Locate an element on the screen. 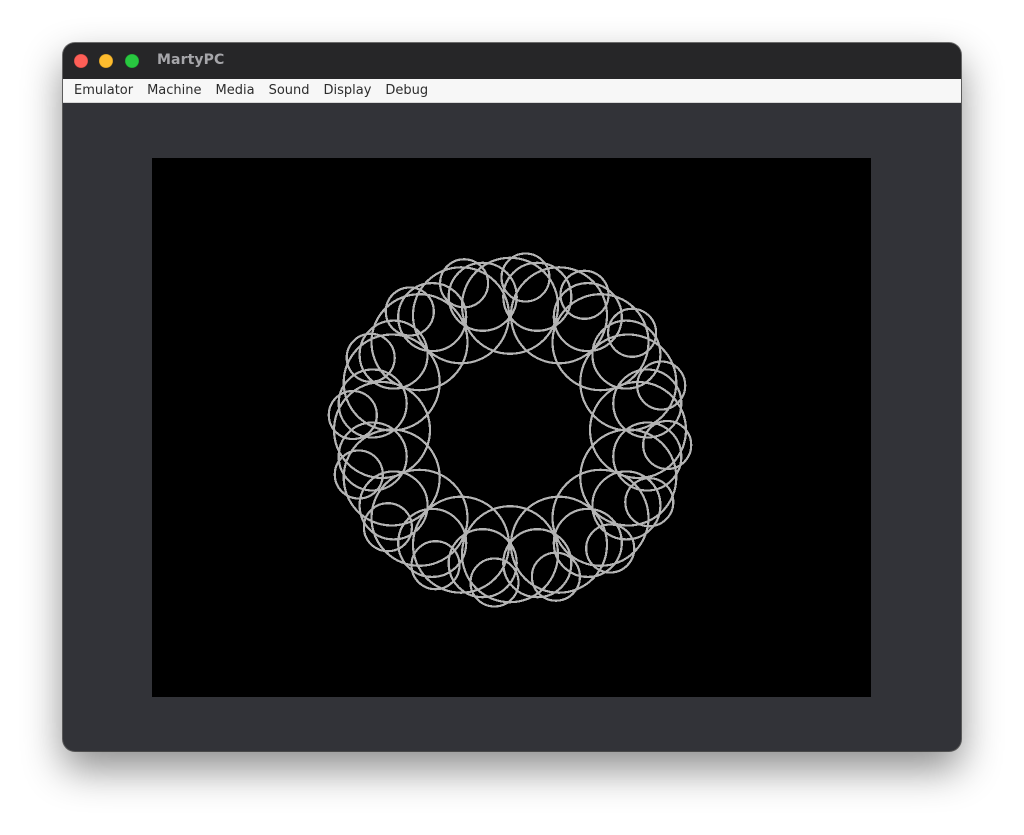  menu-machine: Machine is located at coordinates (174, 91).